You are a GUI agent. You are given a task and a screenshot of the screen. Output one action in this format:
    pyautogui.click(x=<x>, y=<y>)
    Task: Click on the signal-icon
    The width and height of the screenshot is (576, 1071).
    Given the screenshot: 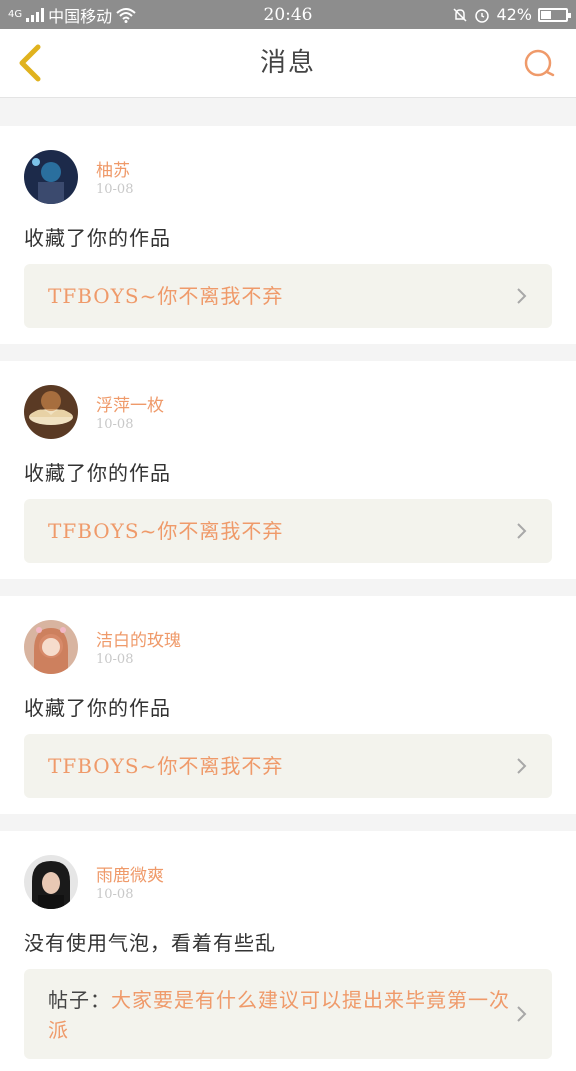 What is the action you would take?
    pyautogui.click(x=35, y=14)
    